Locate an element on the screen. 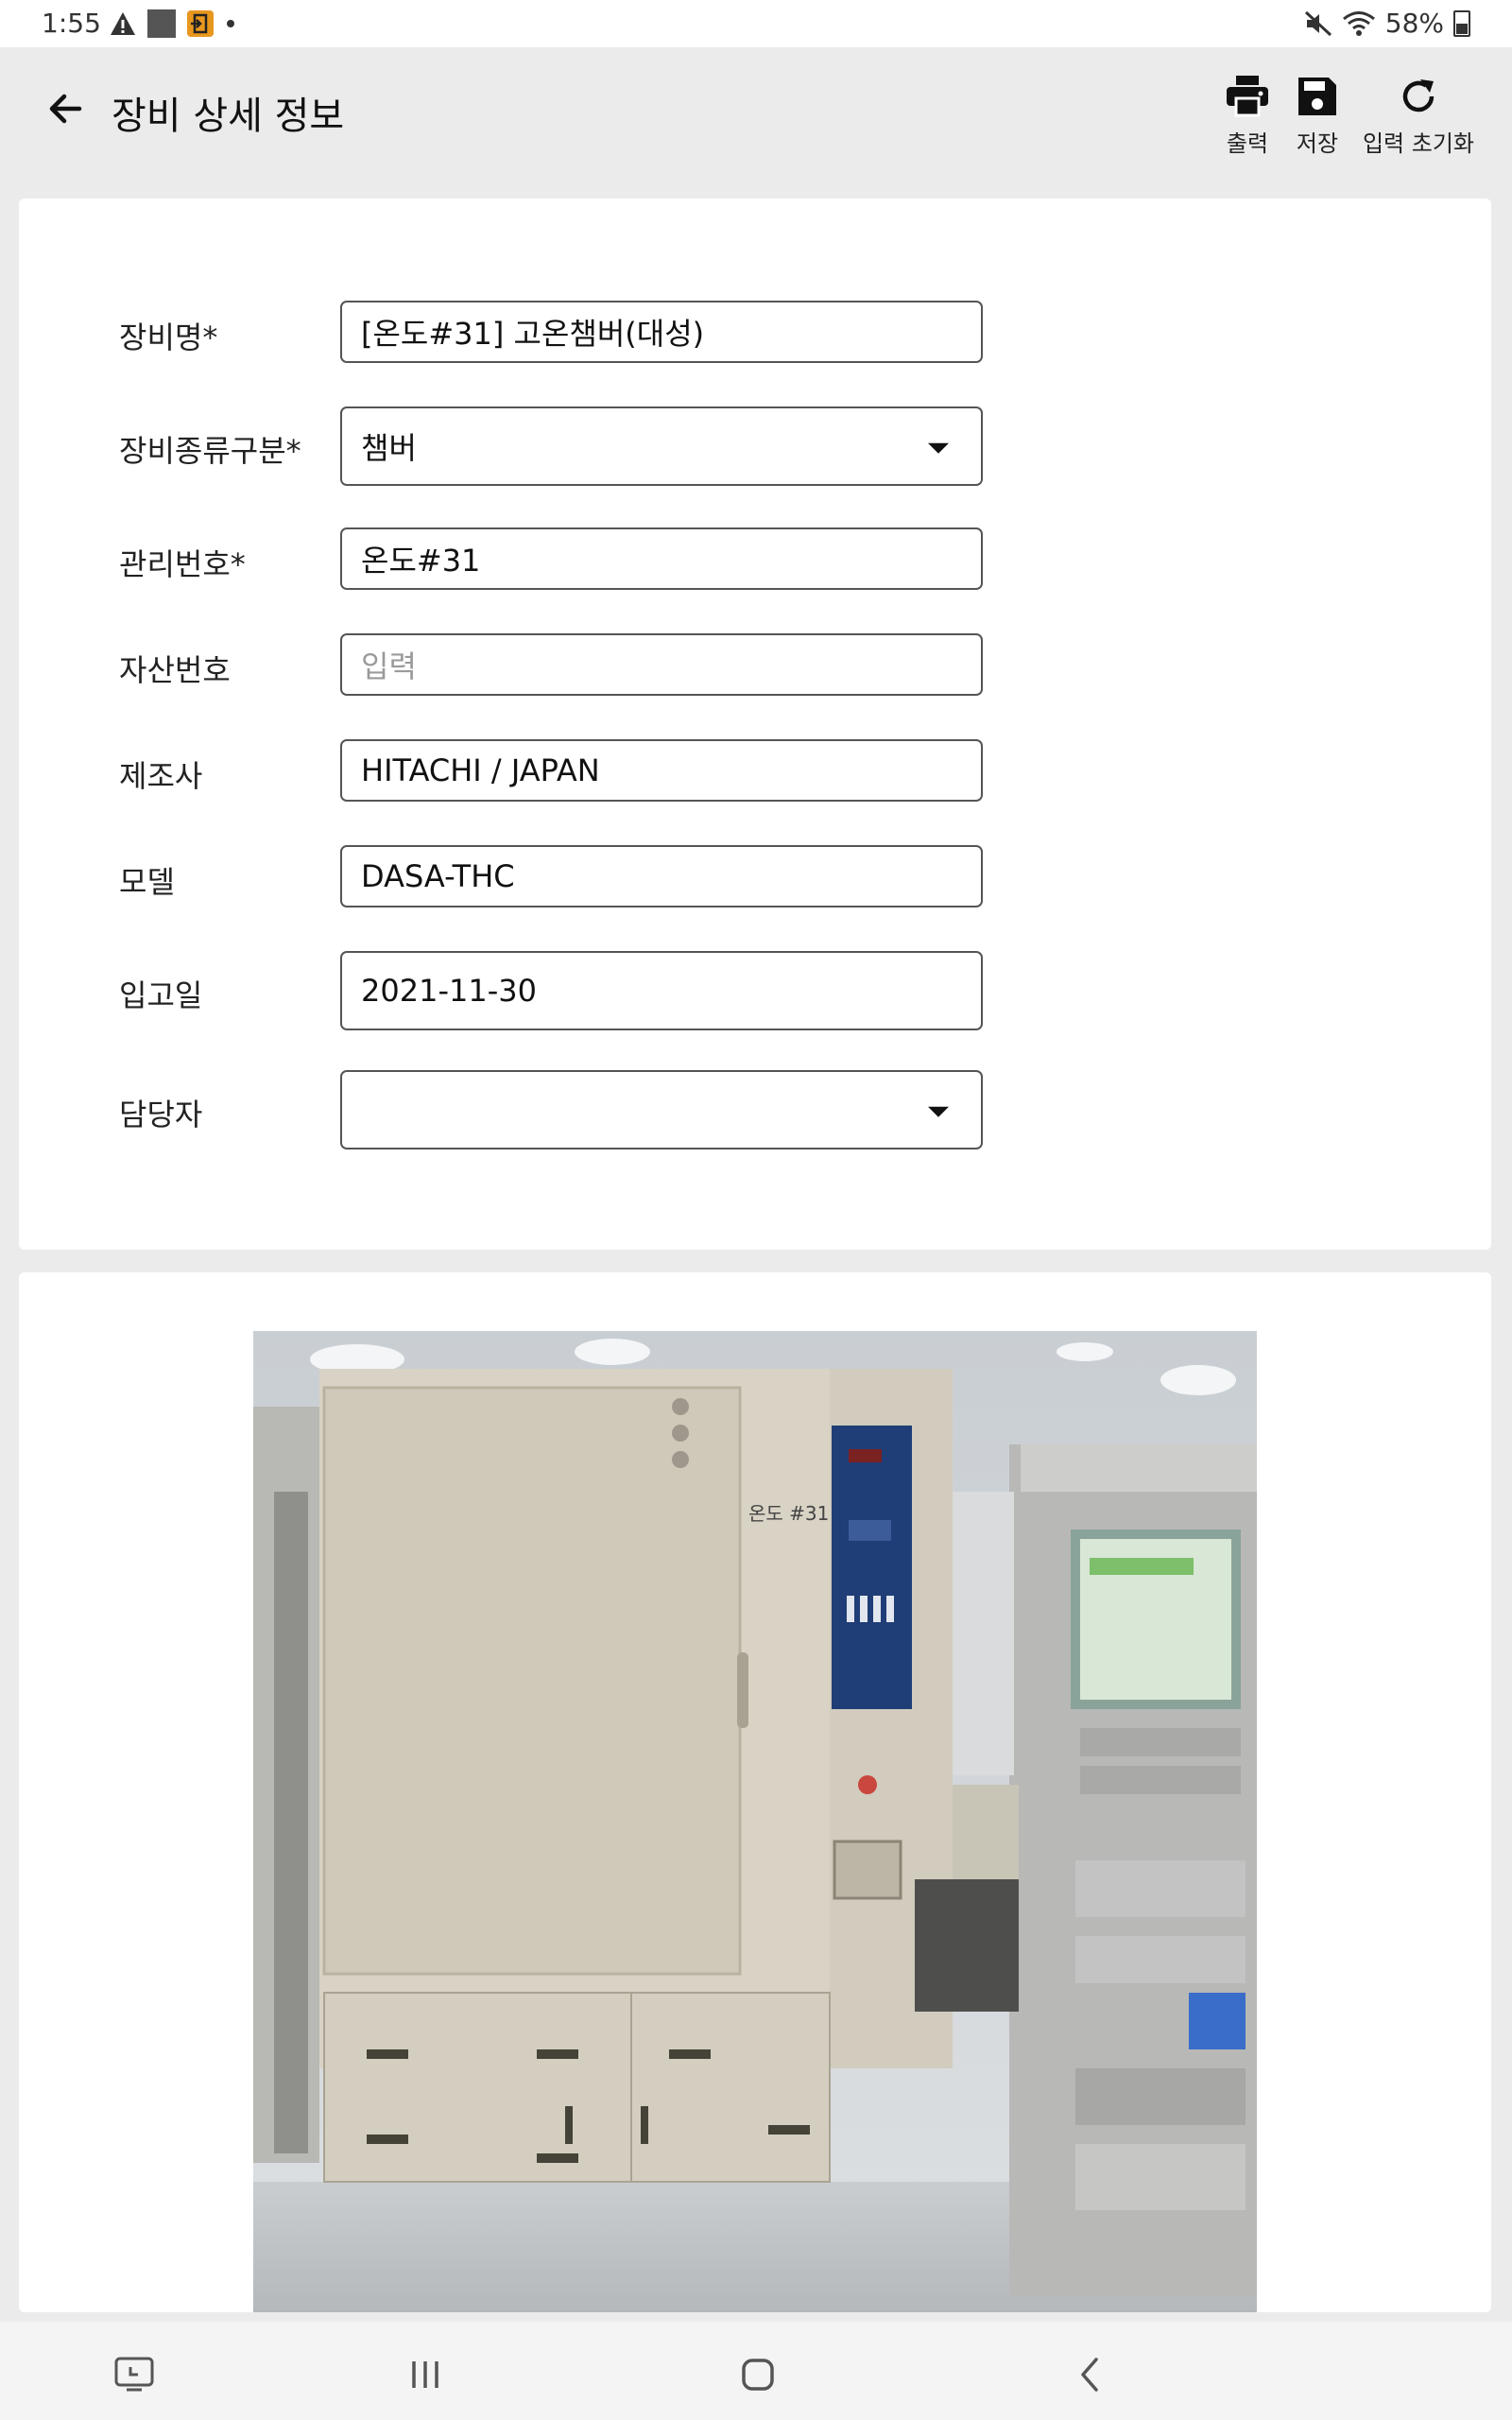 This screenshot has height=2420, width=1512. back-nav-button is located at coordinates (1090, 2374).